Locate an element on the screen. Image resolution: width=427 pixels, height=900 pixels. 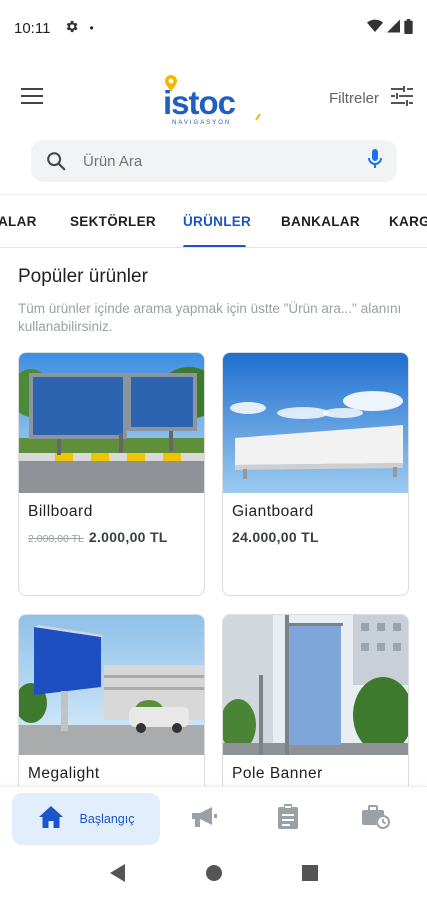
wifi-icon is located at coordinates (375, 28).